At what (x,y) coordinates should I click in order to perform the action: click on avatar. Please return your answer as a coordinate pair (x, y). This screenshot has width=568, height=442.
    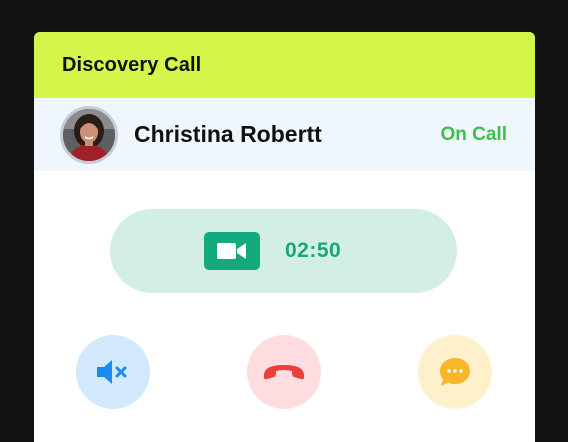
    Looking at the image, I should click on (89, 134).